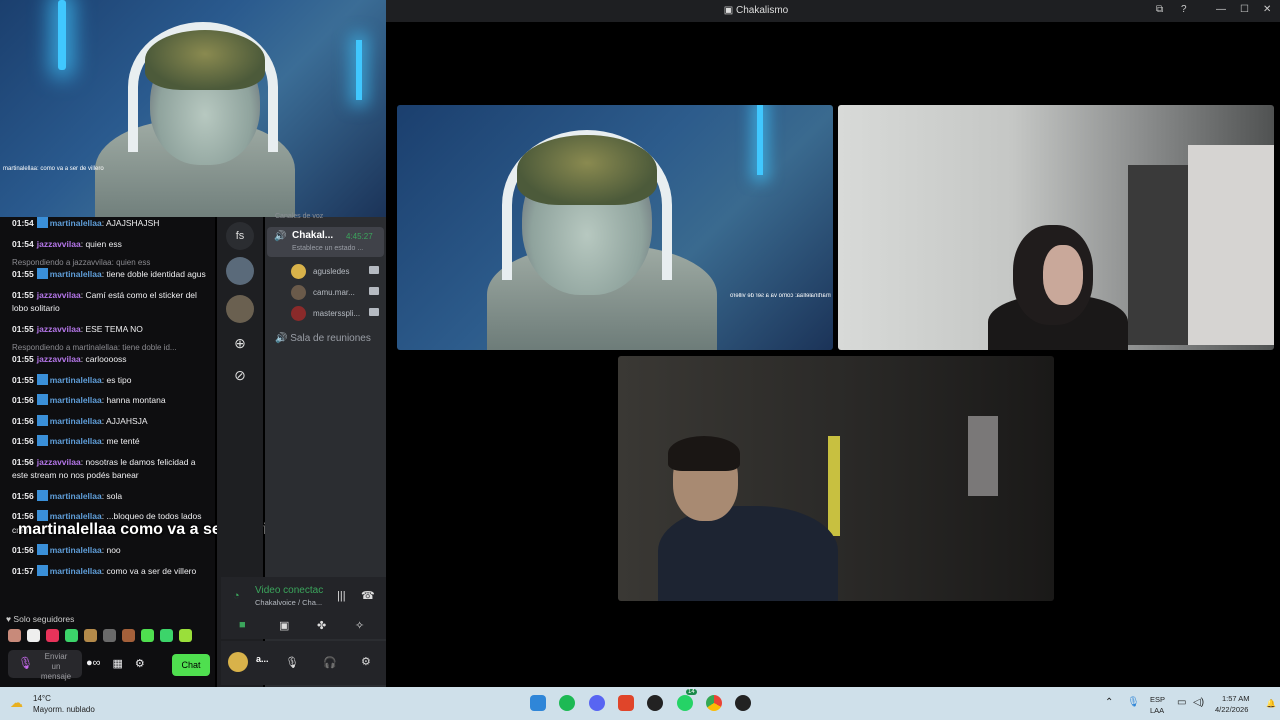 This screenshot has width=1280, height=720. Describe the element at coordinates (191, 665) in the screenshot. I see `chat-send-button: Chat` at that location.